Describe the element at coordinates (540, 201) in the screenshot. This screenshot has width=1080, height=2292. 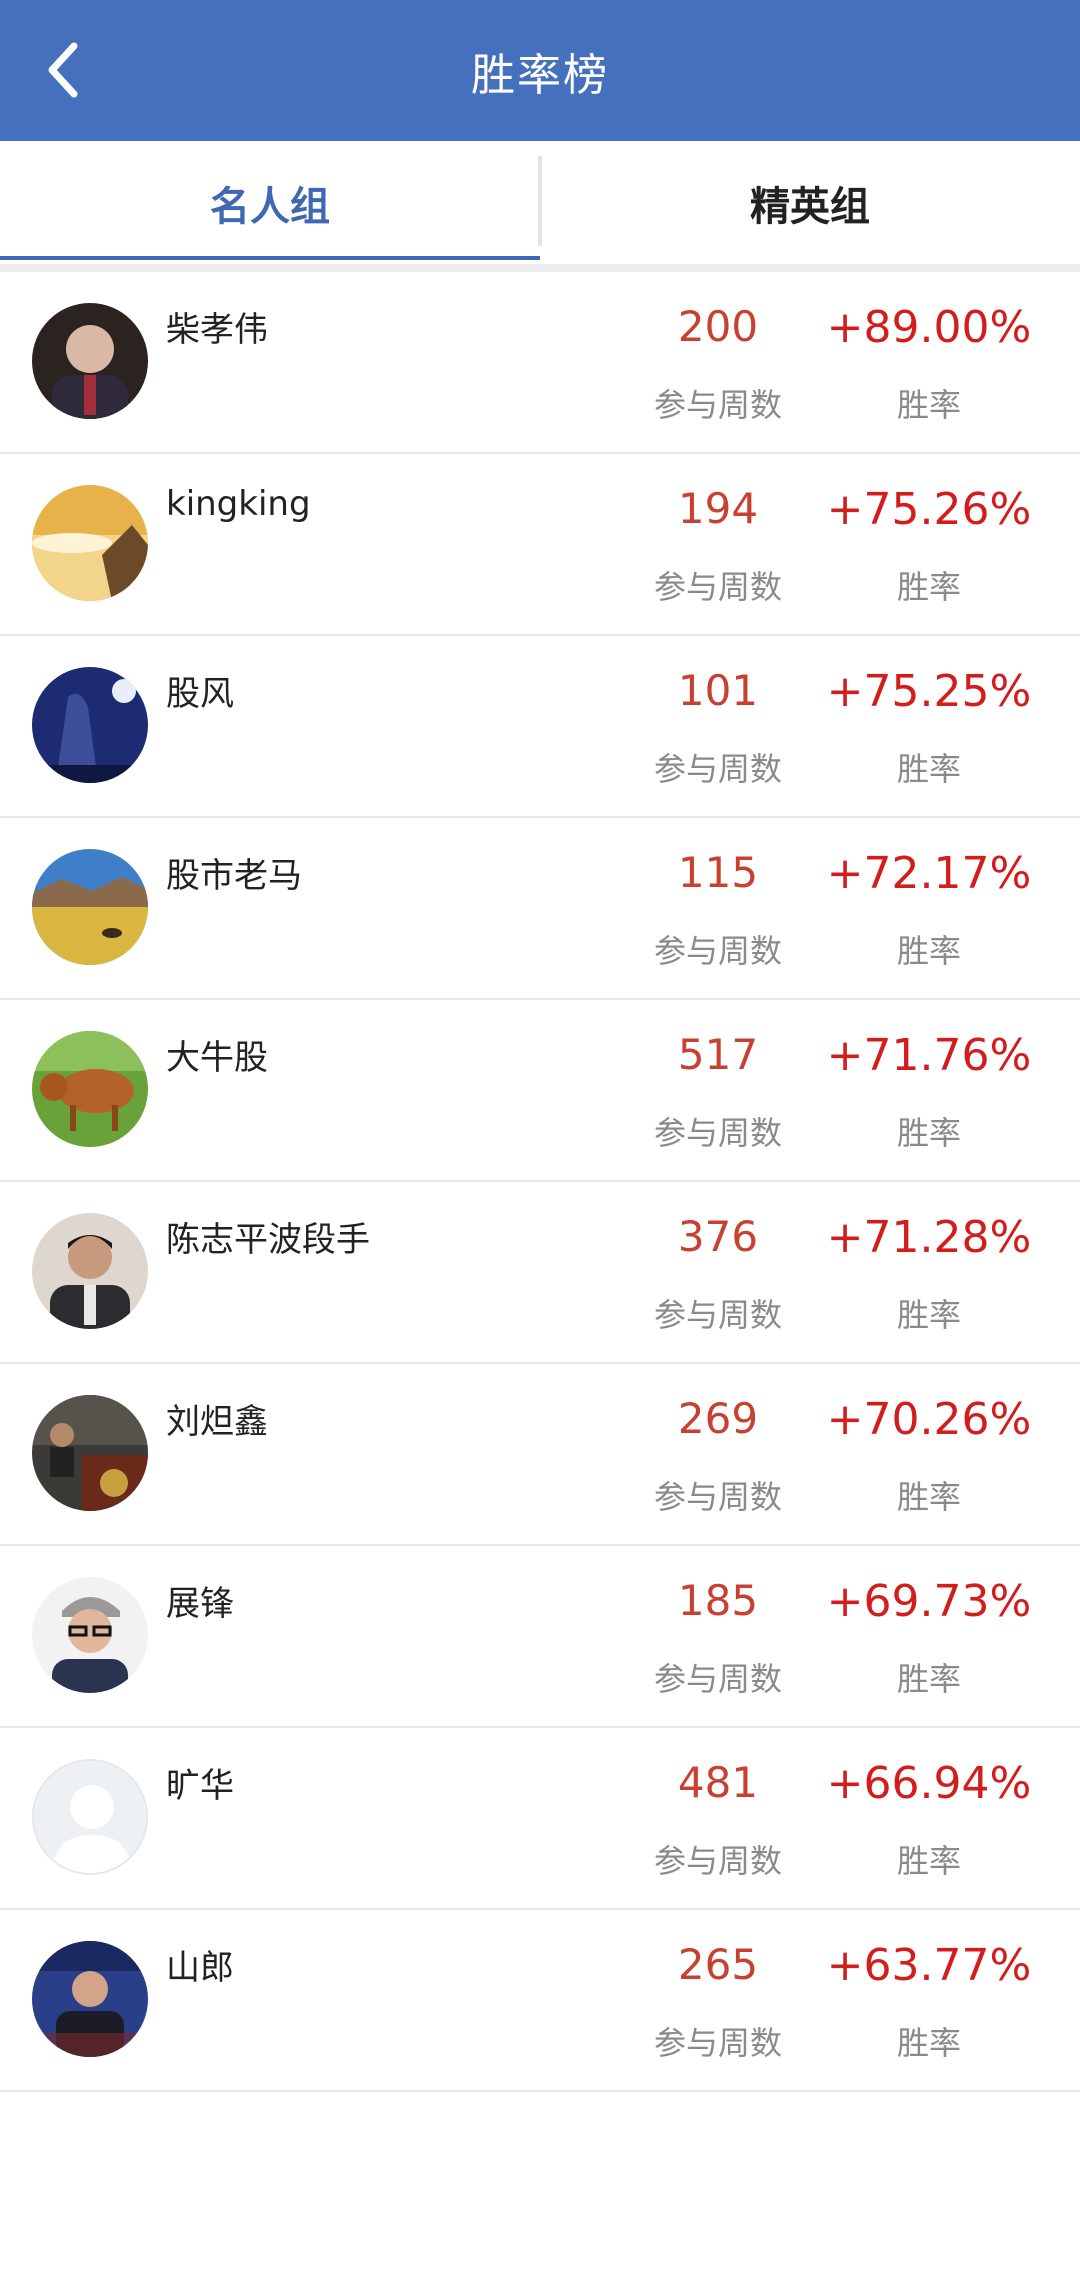
I see `tab-divider` at that location.